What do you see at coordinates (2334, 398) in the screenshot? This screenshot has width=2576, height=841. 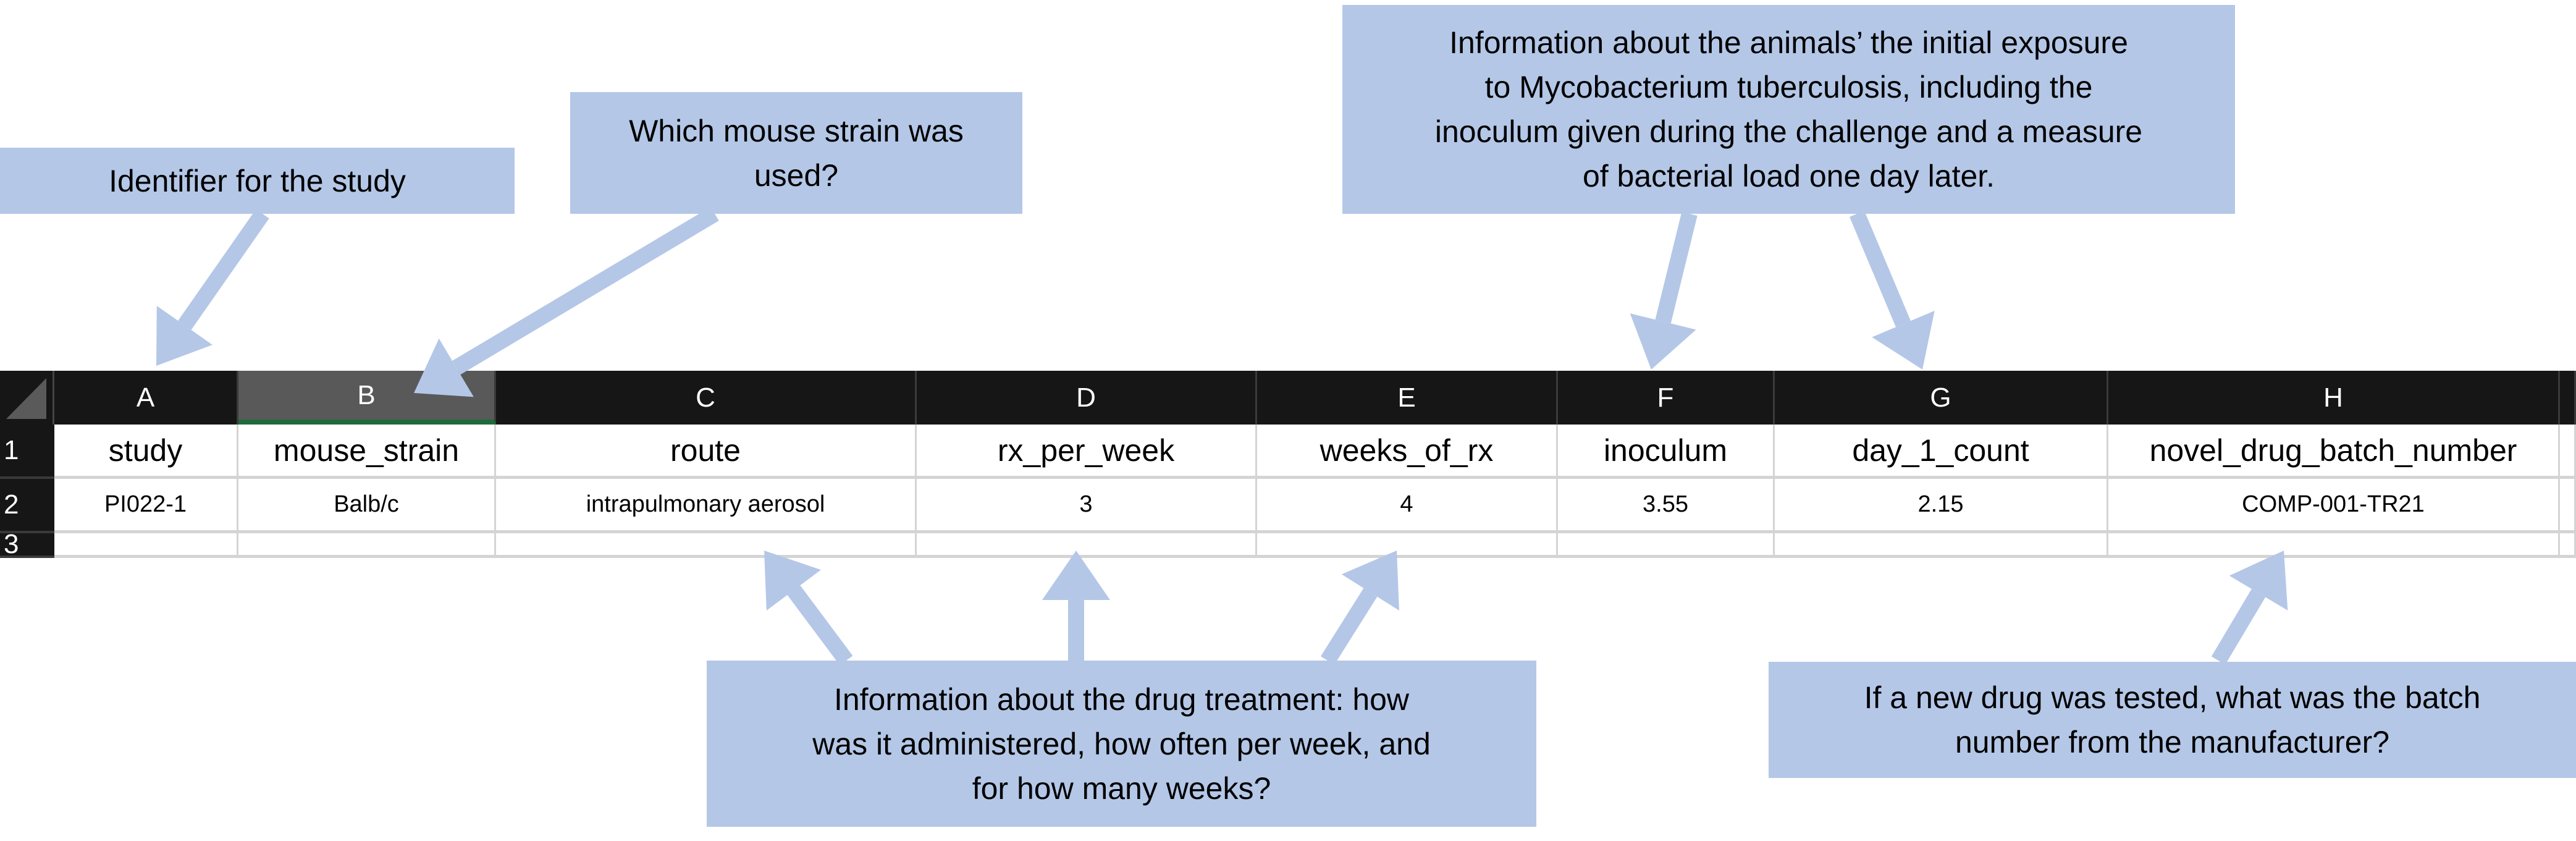 I see `column-header-h: H` at bounding box center [2334, 398].